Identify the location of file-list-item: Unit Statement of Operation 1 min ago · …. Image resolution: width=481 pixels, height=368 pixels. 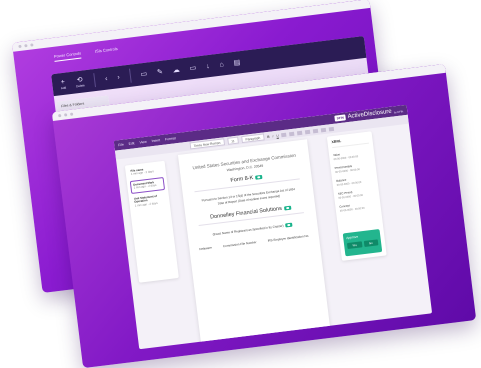
(150, 201).